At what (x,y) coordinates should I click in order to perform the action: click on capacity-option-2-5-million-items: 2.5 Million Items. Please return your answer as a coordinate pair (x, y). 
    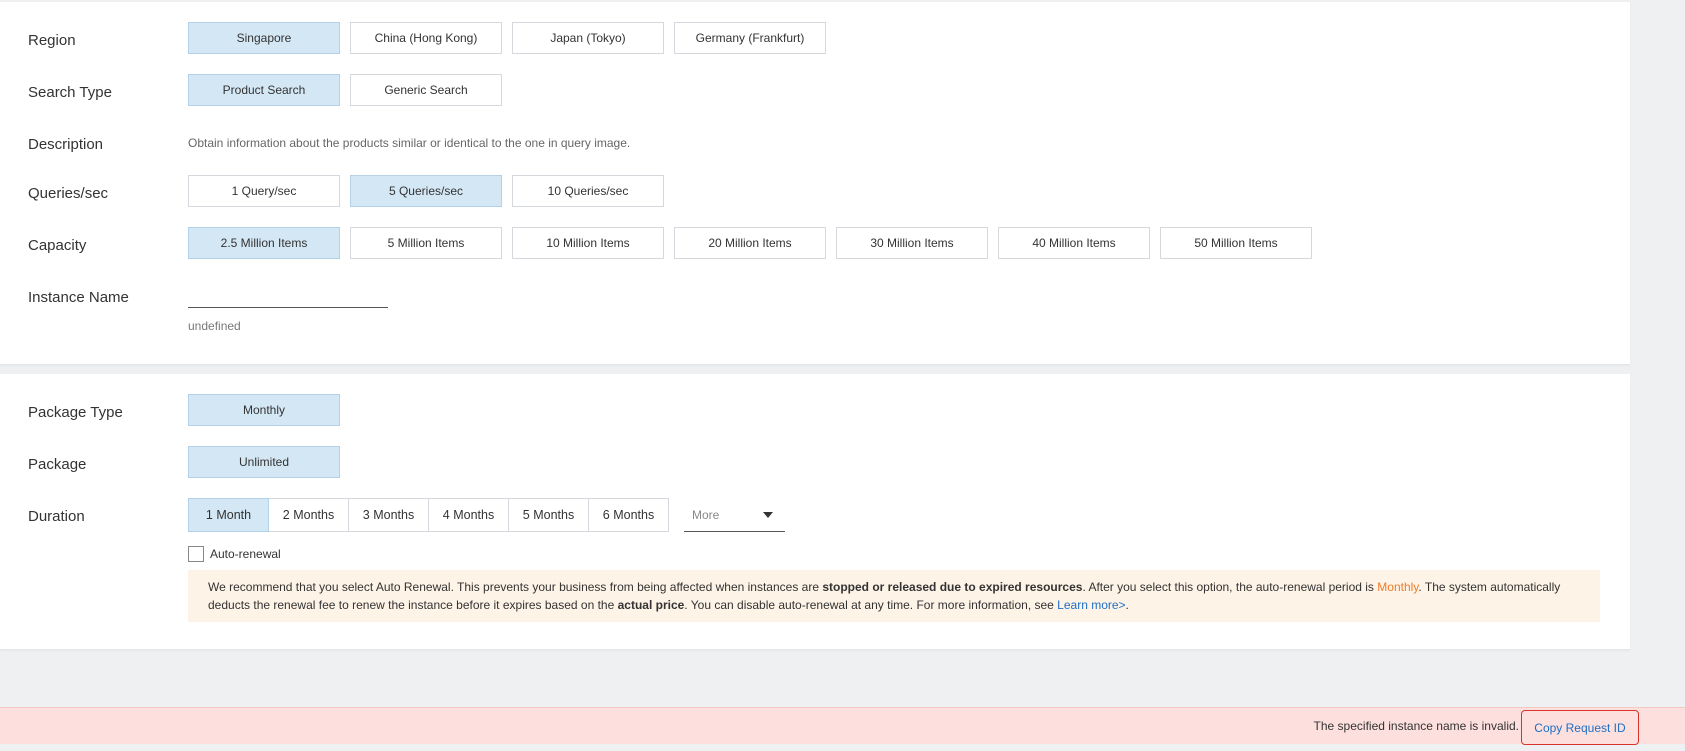
    Looking at the image, I should click on (264, 243).